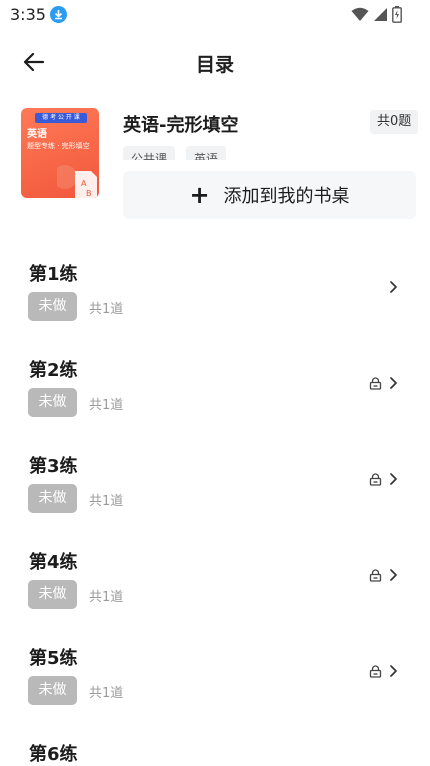  Describe the element at coordinates (28, 14) in the screenshot. I see `status-time: 3:35` at that location.